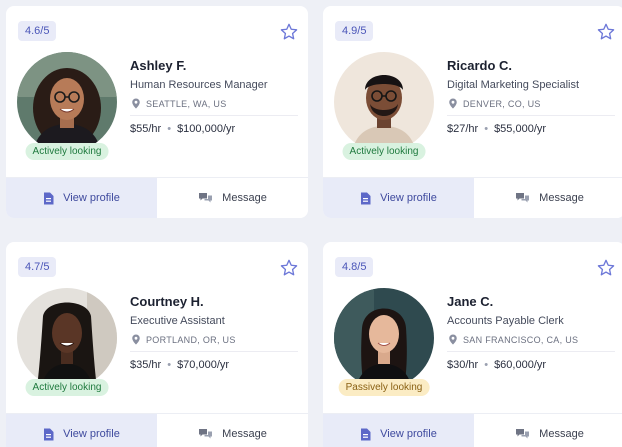  Describe the element at coordinates (167, 301) in the screenshot. I see `candidate-name: Courtney H.` at that location.